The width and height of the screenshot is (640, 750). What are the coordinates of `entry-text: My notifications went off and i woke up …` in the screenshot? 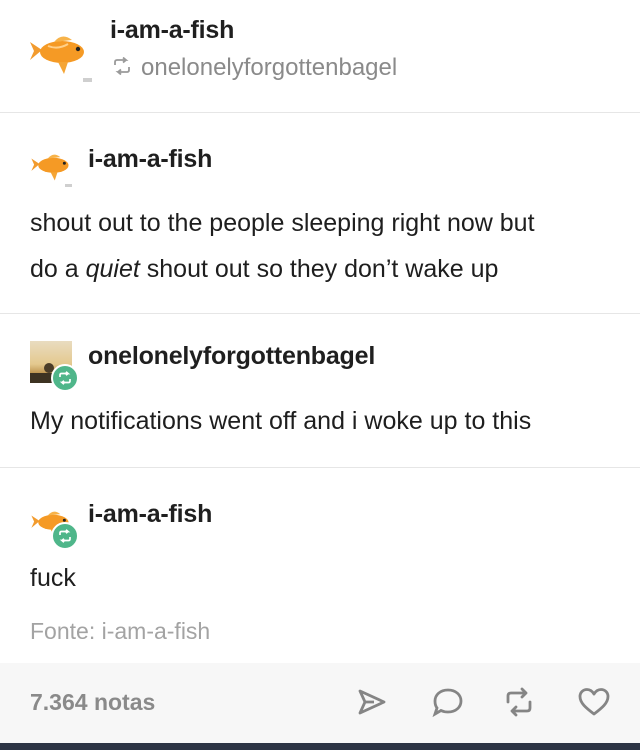 It's located at (281, 421).